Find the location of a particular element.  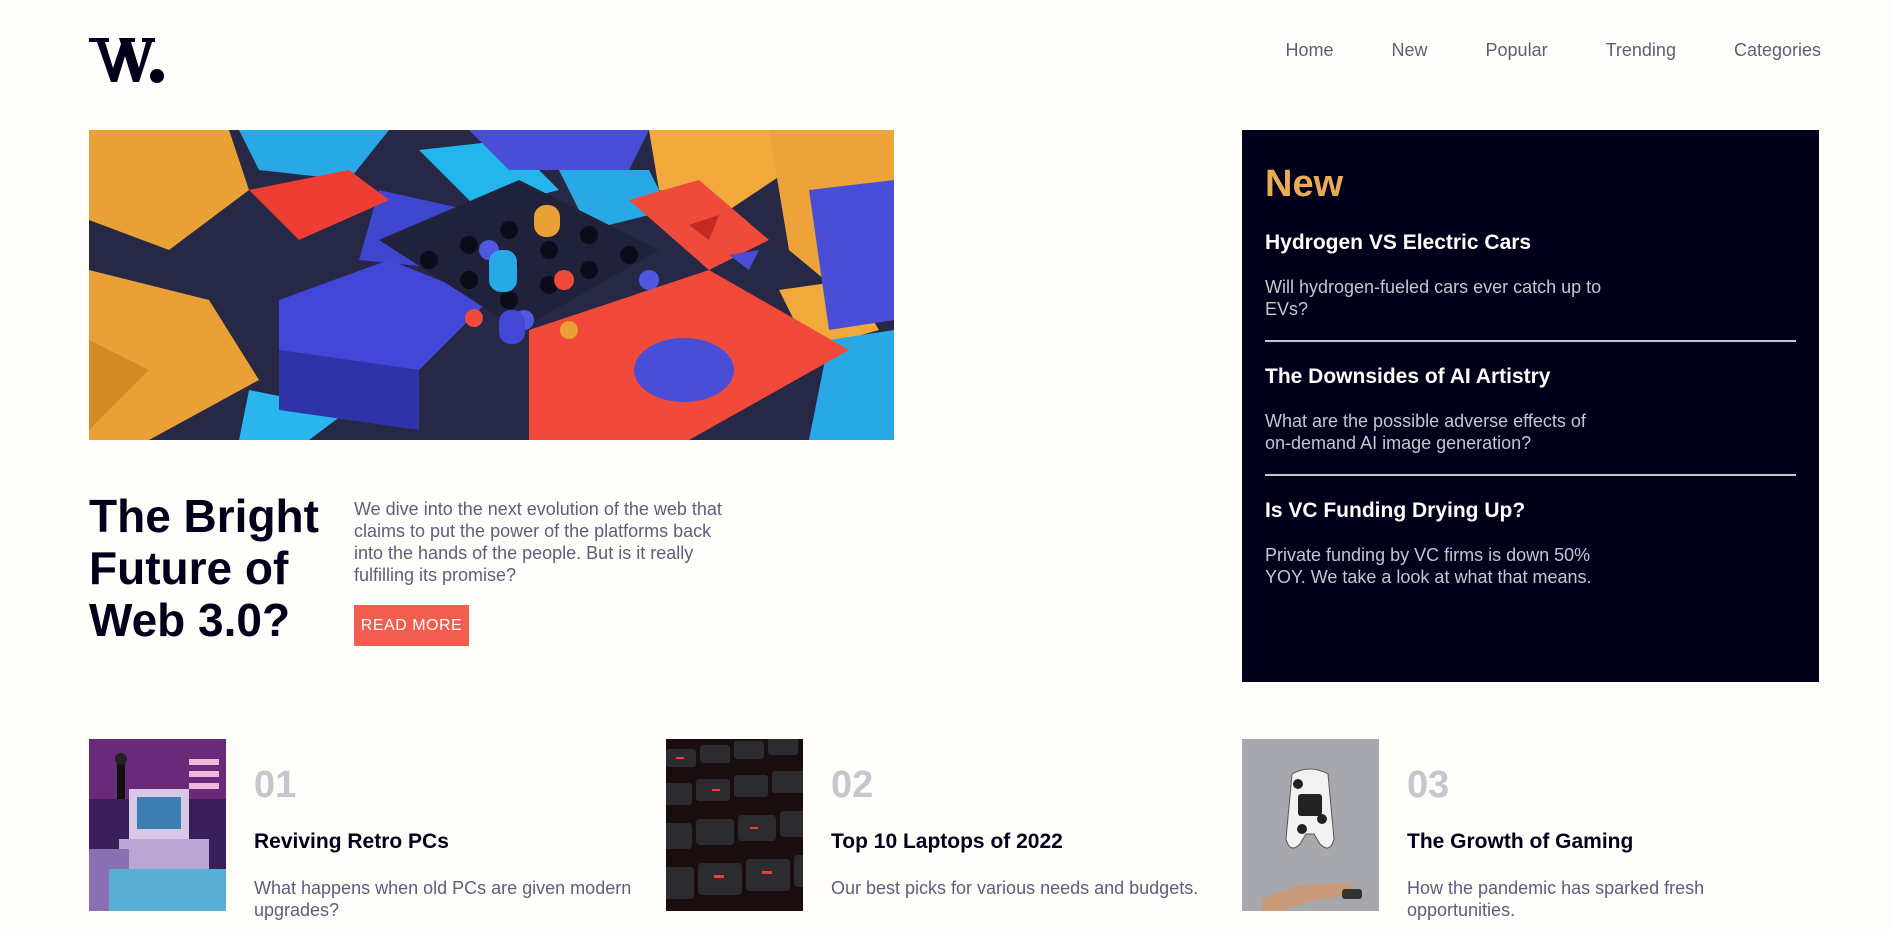

hero-title: The Bright Future of Web 3.0? is located at coordinates (204, 568).